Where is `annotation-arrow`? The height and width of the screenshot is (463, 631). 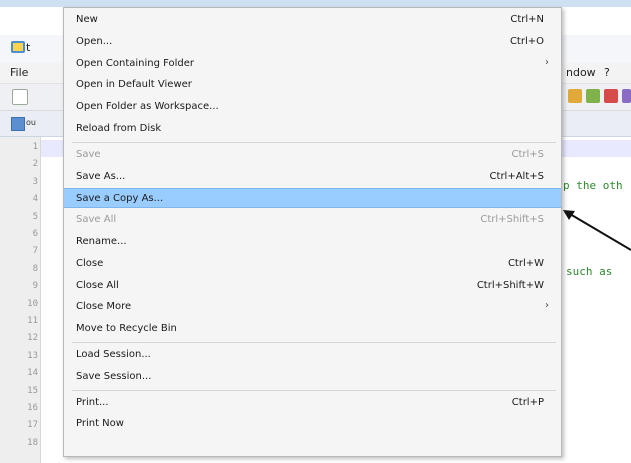 annotation-arrow is located at coordinates (597, 230).